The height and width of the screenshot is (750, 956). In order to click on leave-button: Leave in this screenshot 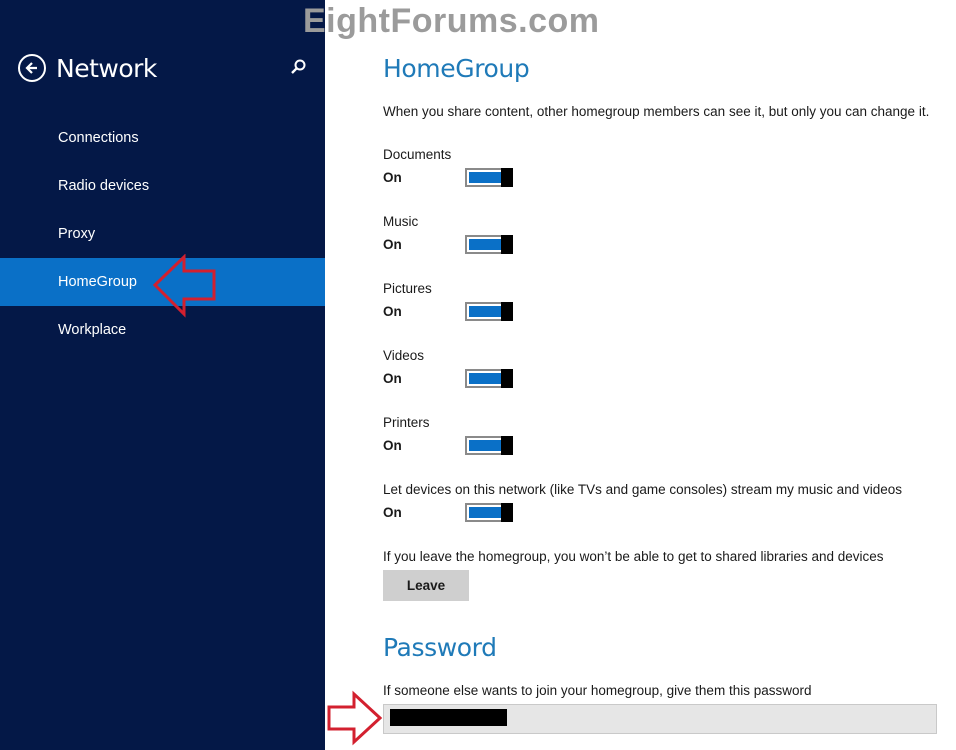, I will do `click(426, 585)`.